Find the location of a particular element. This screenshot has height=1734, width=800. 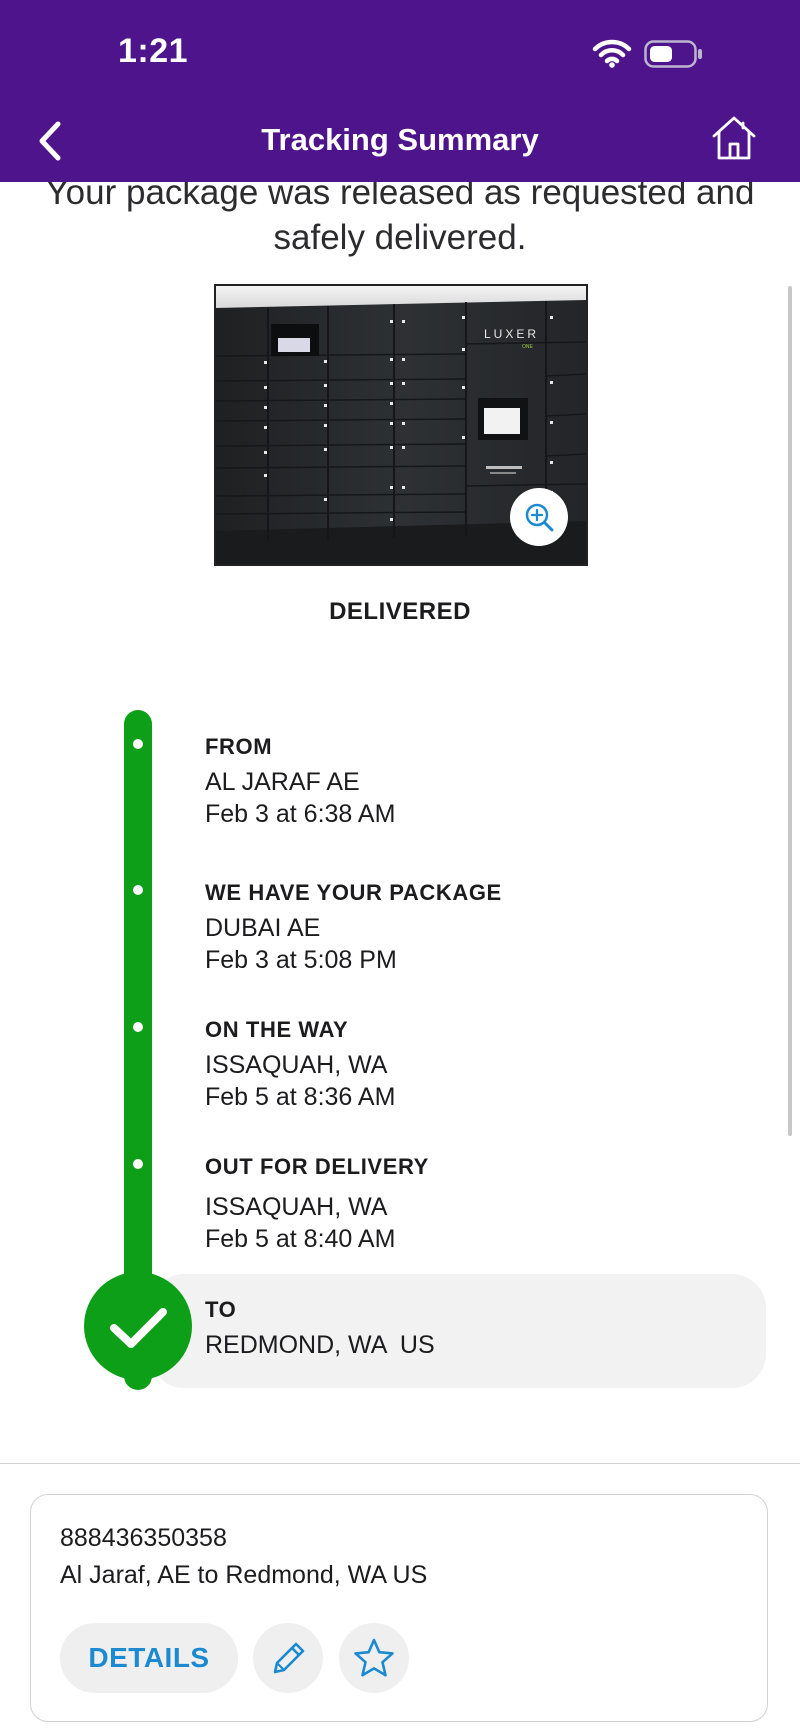

status-time: 1:21 is located at coordinates (153, 51).